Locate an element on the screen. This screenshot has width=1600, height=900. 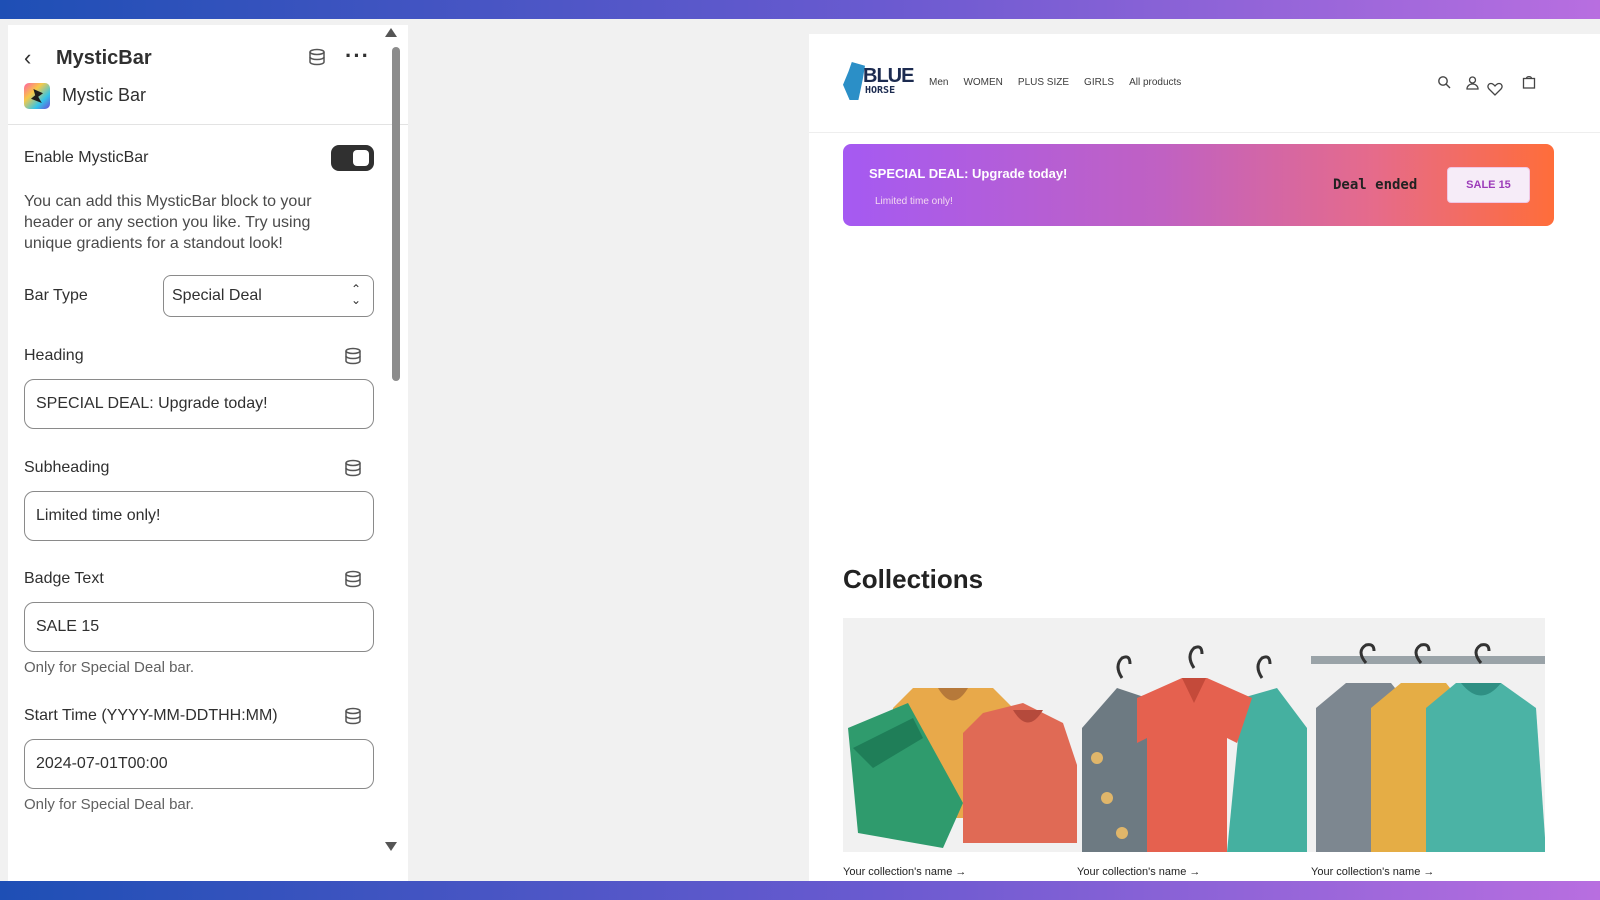
badge-text-input: SALE 15 is located at coordinates (199, 627).